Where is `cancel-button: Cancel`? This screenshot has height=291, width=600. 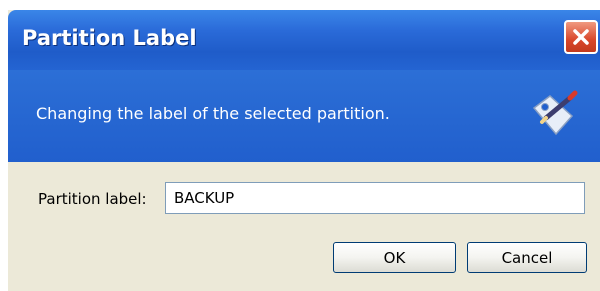 cancel-button: Cancel is located at coordinates (527, 257).